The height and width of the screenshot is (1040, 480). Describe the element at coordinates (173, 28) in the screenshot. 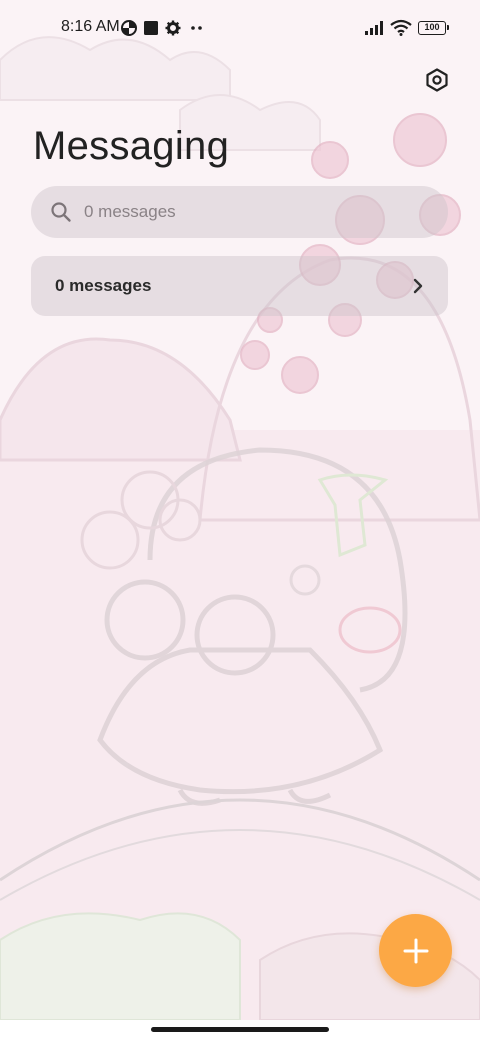

I see `gear-notification-icon` at that location.